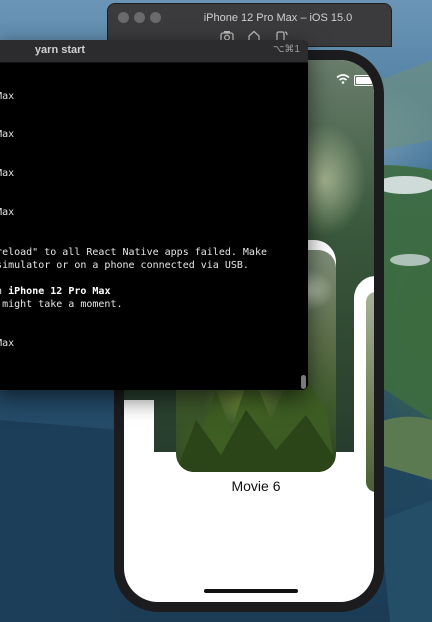 This screenshot has width=432, height=622. Describe the element at coordinates (62, 304) in the screenshot. I see `terminal-line: his might take a moment.` at that location.